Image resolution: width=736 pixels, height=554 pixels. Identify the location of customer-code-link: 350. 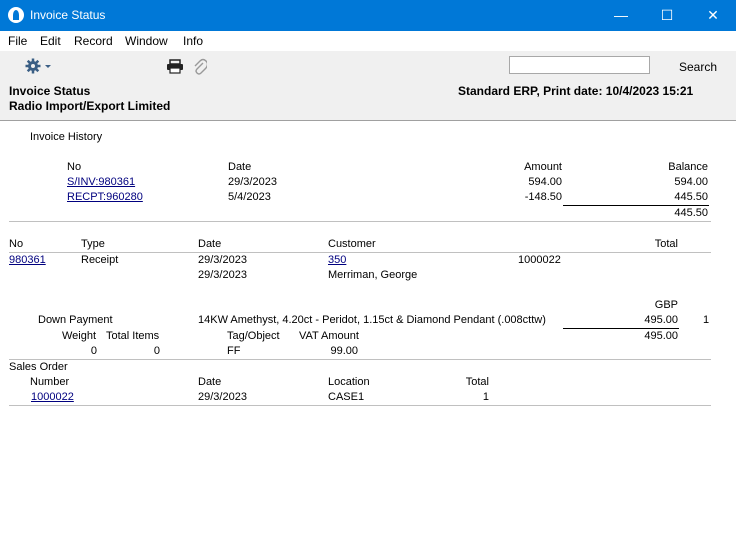
(337, 260).